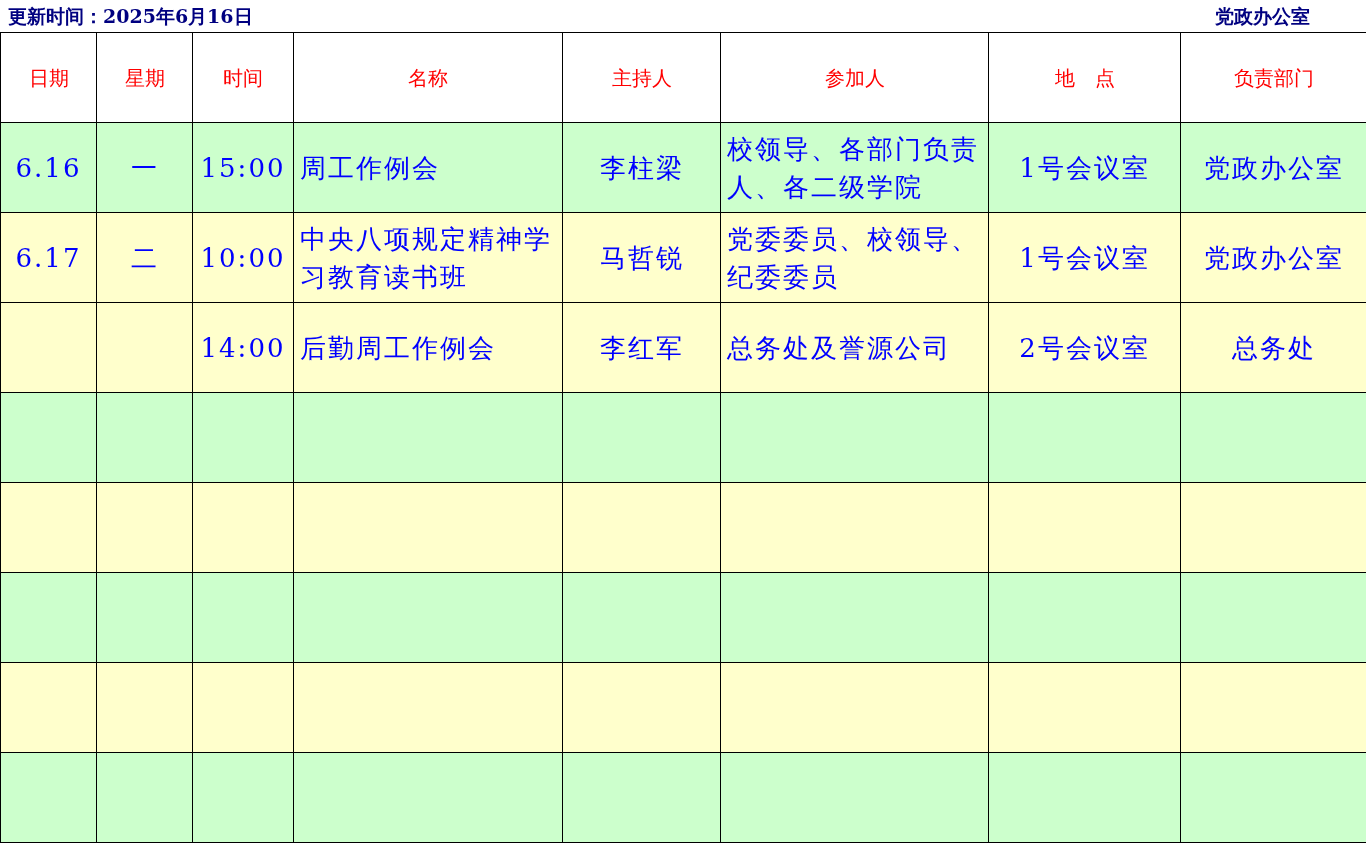  What do you see at coordinates (370, 168) in the screenshot?
I see `meeting-name-text: 周工作例会` at bounding box center [370, 168].